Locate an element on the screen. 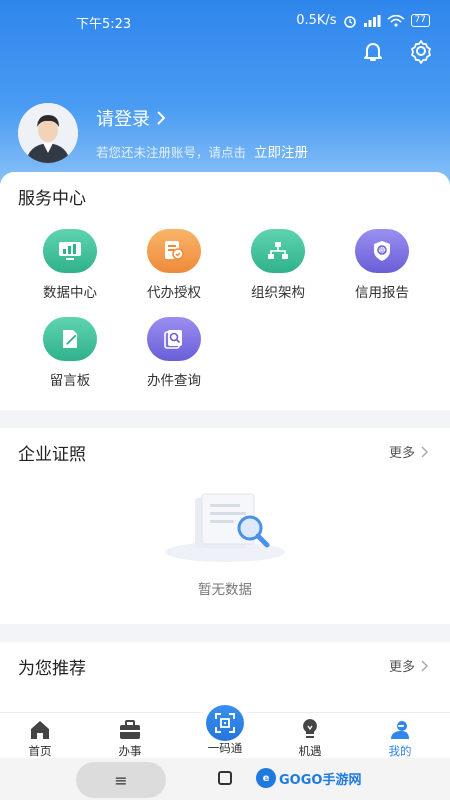 The image size is (450, 800). empty-state-text: 暂无数据 is located at coordinates (225, 590).